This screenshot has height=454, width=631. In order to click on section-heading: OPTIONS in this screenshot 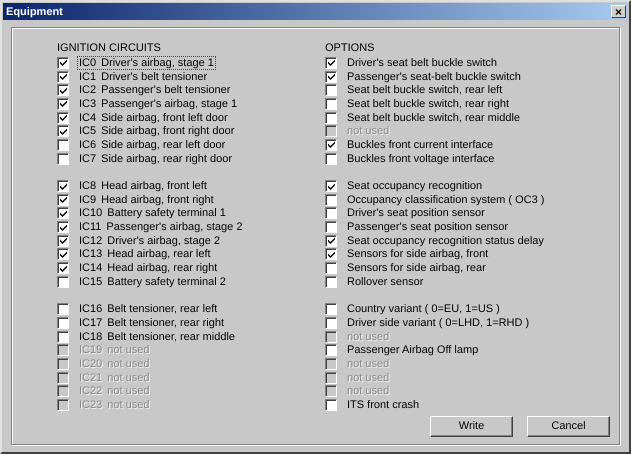, I will do `click(350, 48)`.